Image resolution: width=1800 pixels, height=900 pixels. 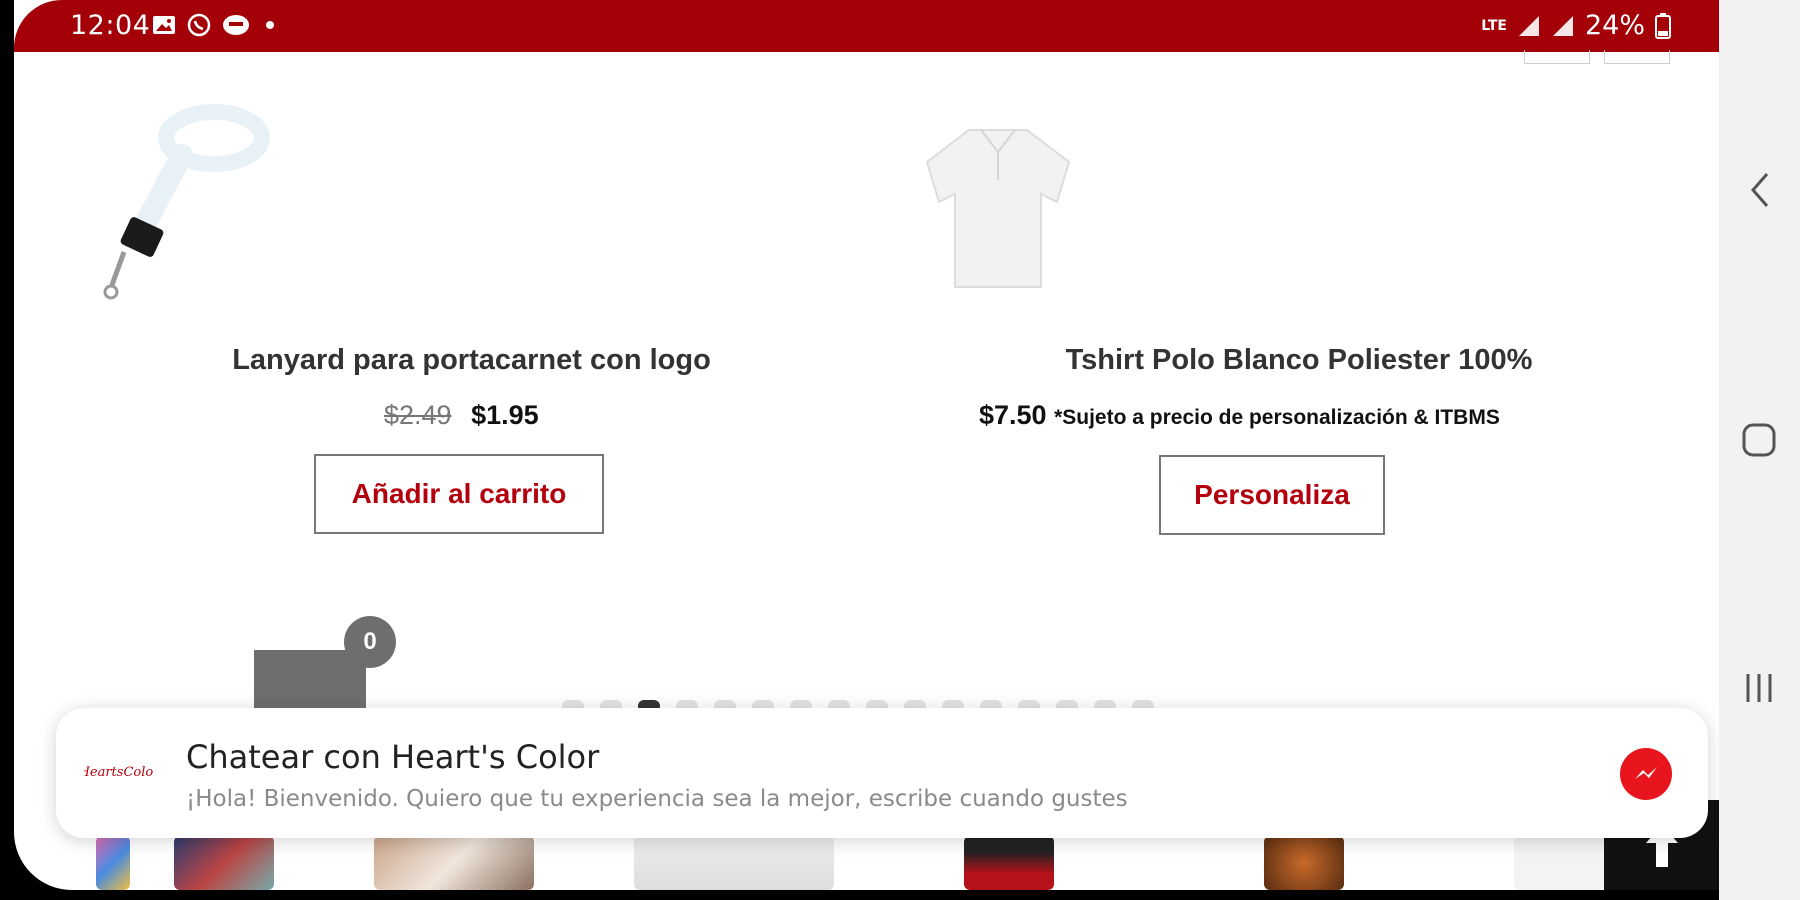 I want to click on back-icon, so click(x=1760, y=190).